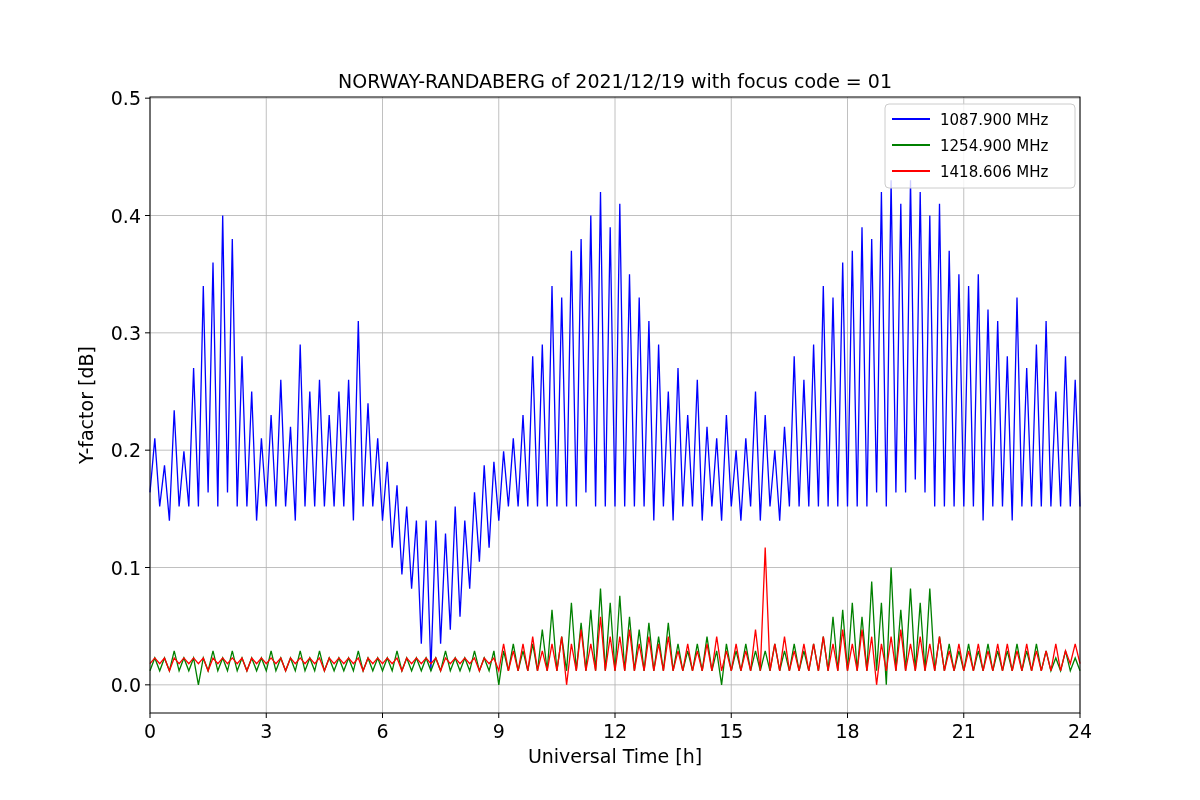  Describe the element at coordinates (125, 332) in the screenshot. I see `y-tick-label: 0.3` at that location.